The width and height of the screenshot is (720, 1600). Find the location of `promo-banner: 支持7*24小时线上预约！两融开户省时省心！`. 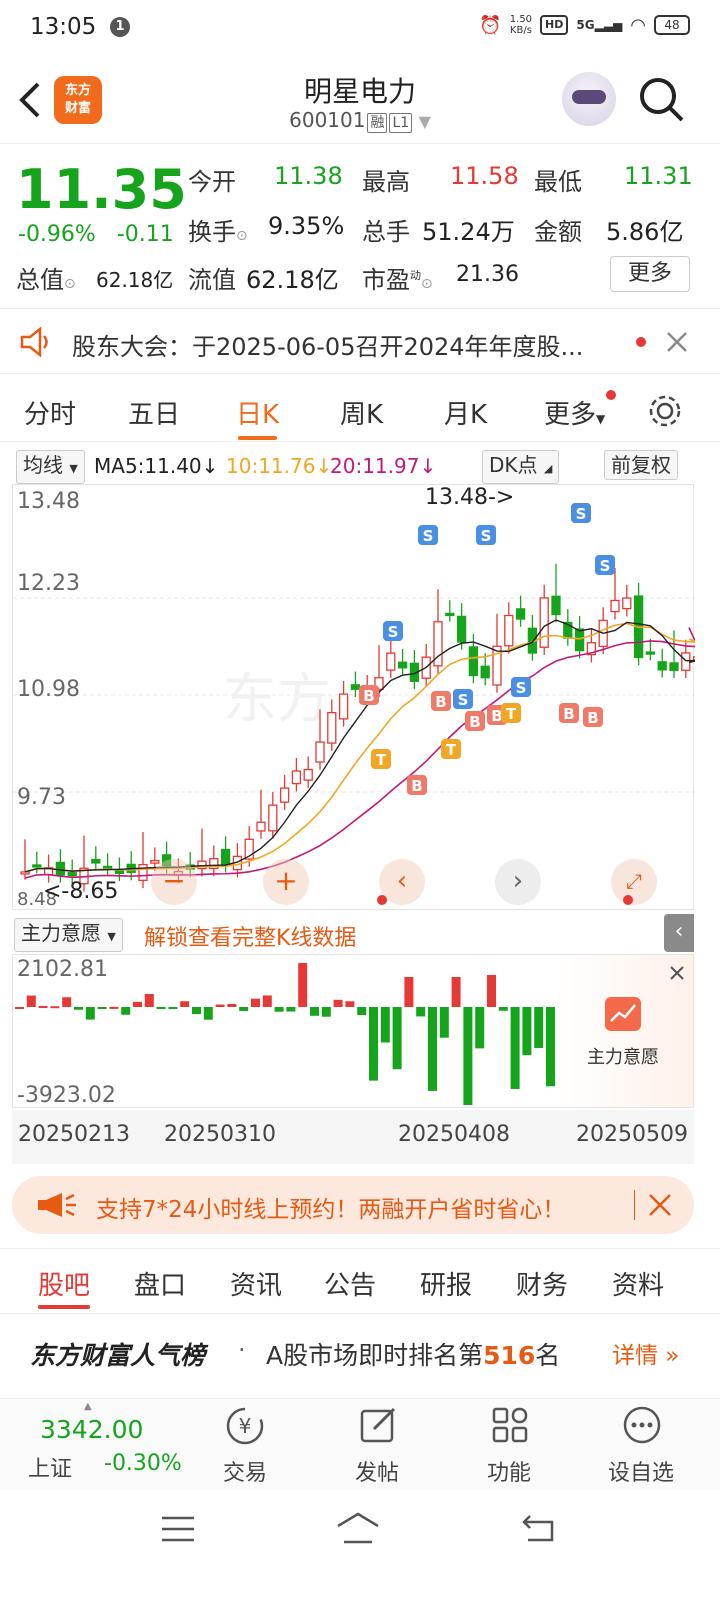

promo-banner: 支持7*24小时线上预约！两融开户省时省心！ is located at coordinates (353, 1205).